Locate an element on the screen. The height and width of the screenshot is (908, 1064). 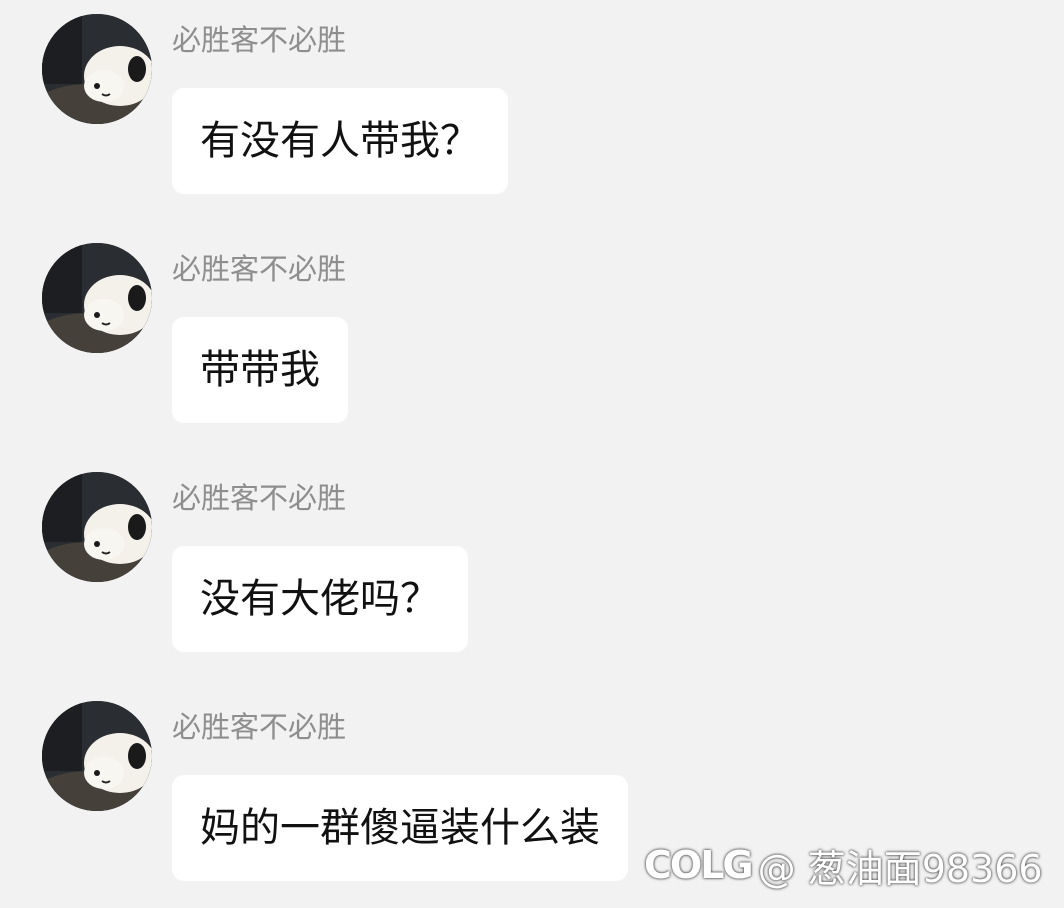
message-bubble: 有没有人带我？ is located at coordinates (340, 141).